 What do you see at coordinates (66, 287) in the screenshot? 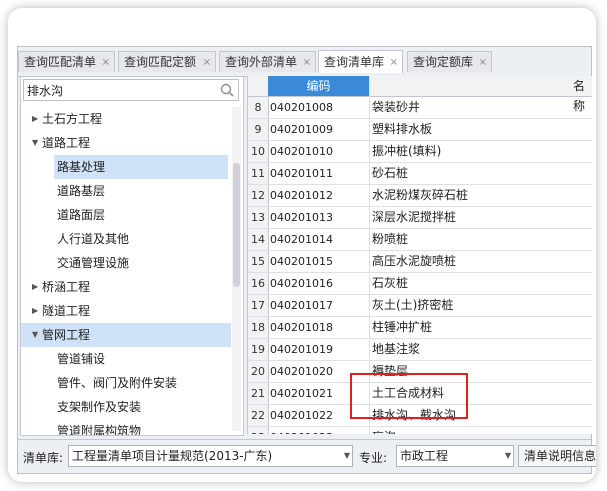
I see `tree-item-label: 桥涵工程` at bounding box center [66, 287].